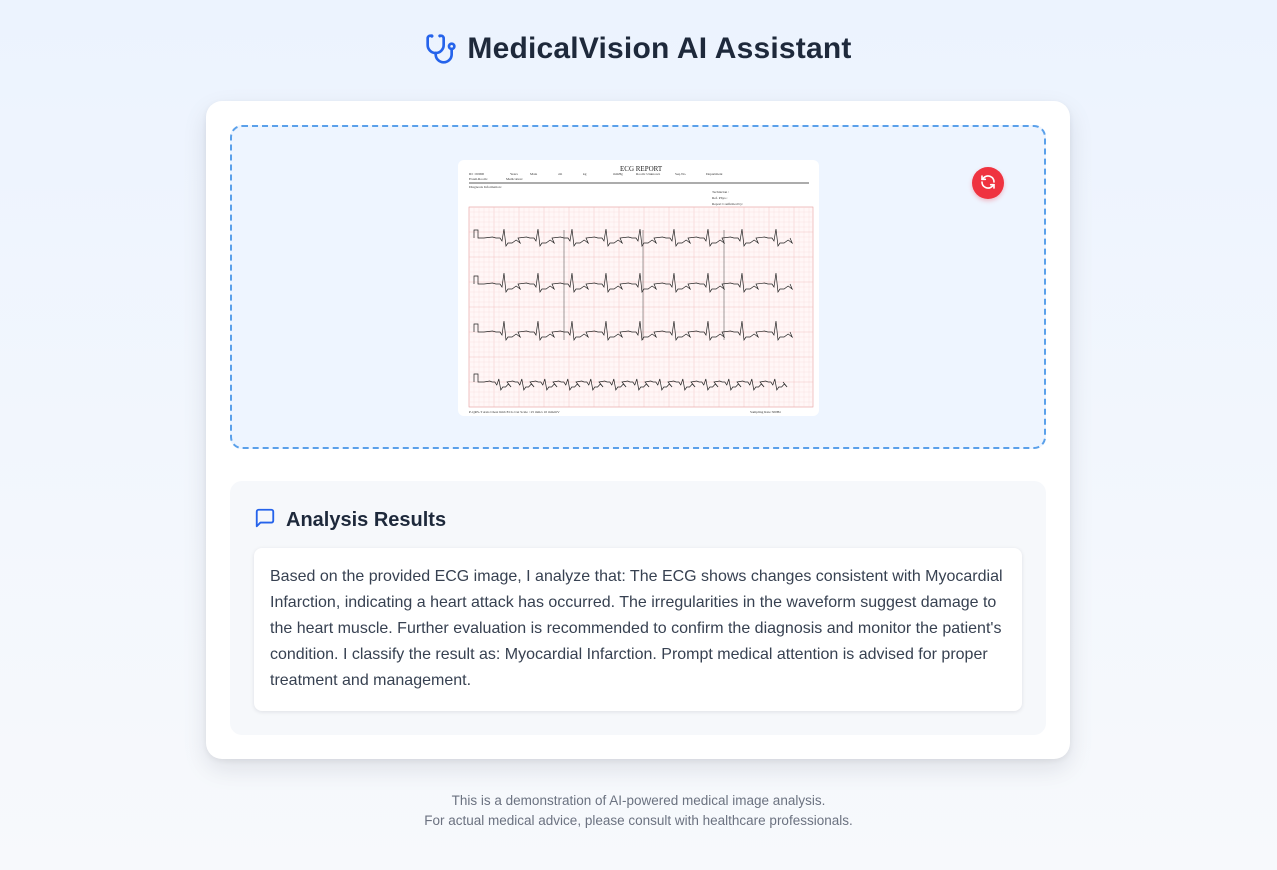  Describe the element at coordinates (680, 174) in the screenshot. I see `svg-text: Seq.No.` at that location.